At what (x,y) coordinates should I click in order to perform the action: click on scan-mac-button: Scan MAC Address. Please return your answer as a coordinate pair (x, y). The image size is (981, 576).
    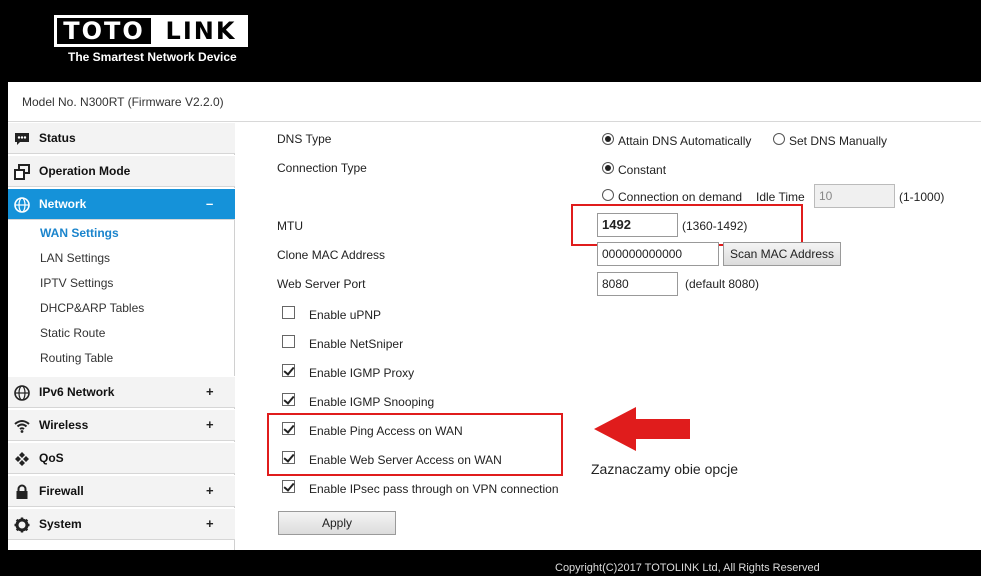
    Looking at the image, I should click on (782, 254).